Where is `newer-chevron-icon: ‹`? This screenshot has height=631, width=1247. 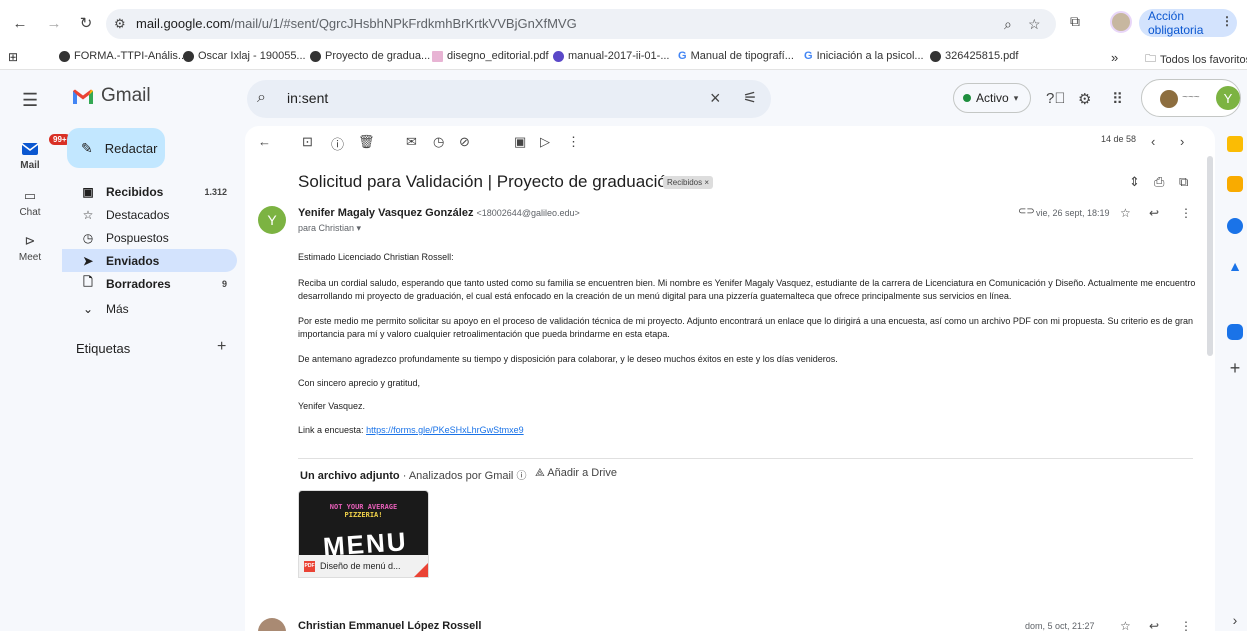 newer-chevron-icon: ‹ is located at coordinates (1153, 141).